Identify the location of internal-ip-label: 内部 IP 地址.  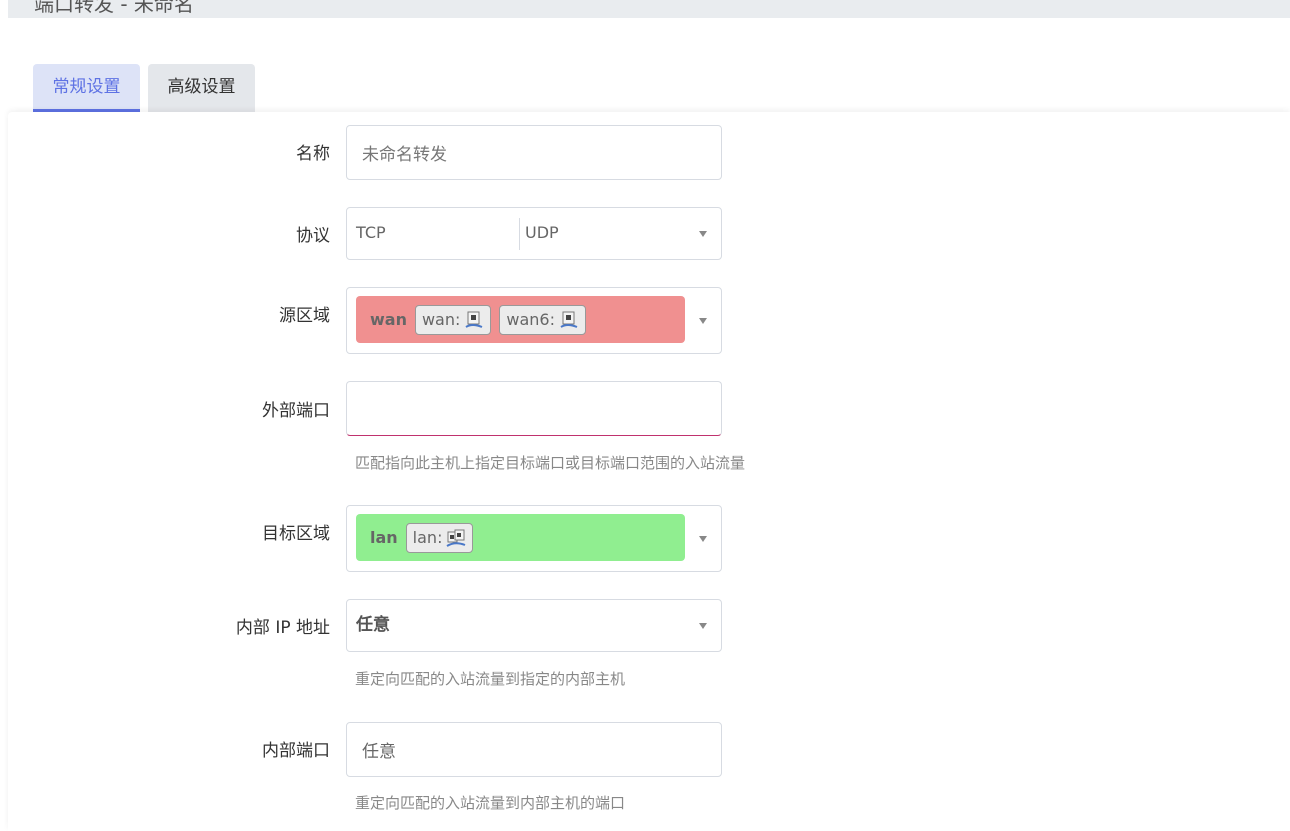
(282, 628).